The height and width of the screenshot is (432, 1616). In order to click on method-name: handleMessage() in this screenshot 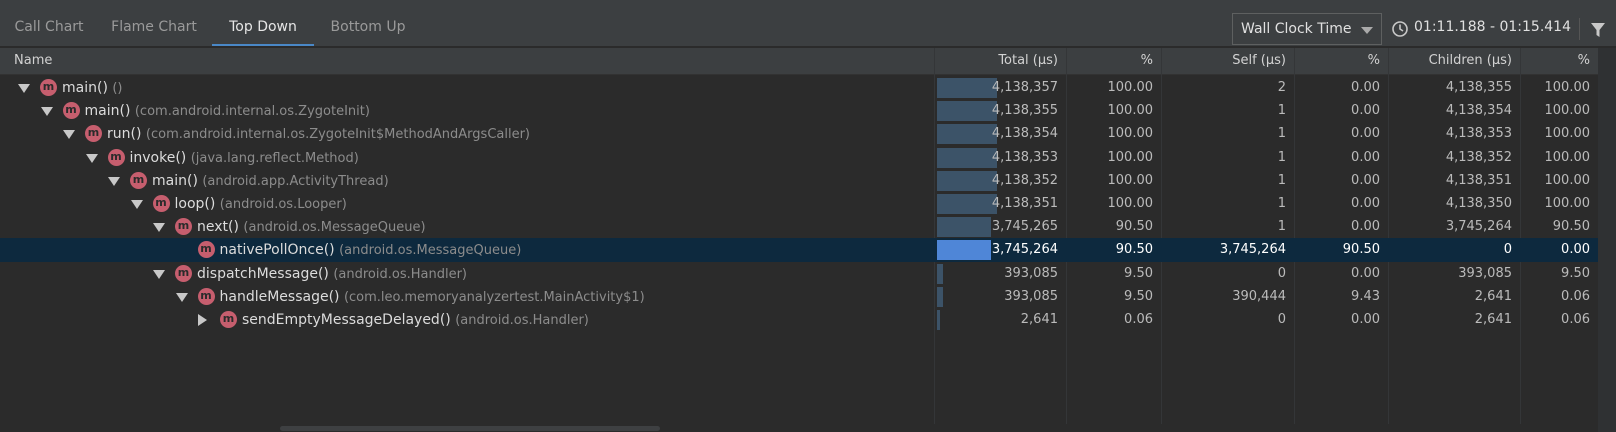, I will do `click(279, 296)`.